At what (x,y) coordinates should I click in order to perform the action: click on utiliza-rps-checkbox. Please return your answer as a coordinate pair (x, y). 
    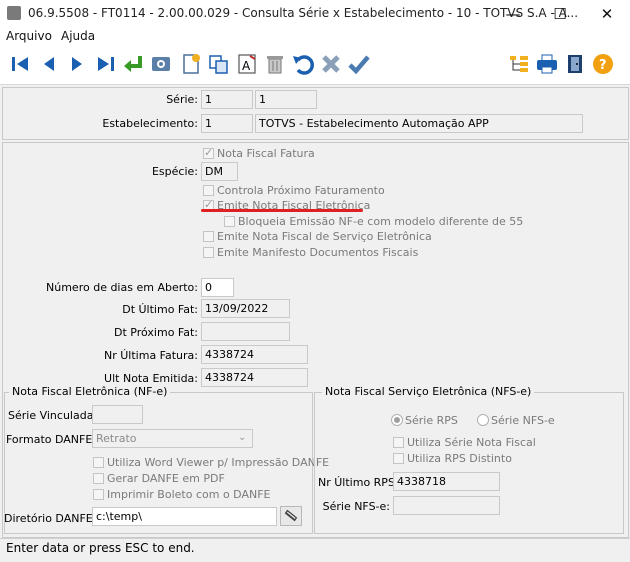
    Looking at the image, I should click on (398, 458).